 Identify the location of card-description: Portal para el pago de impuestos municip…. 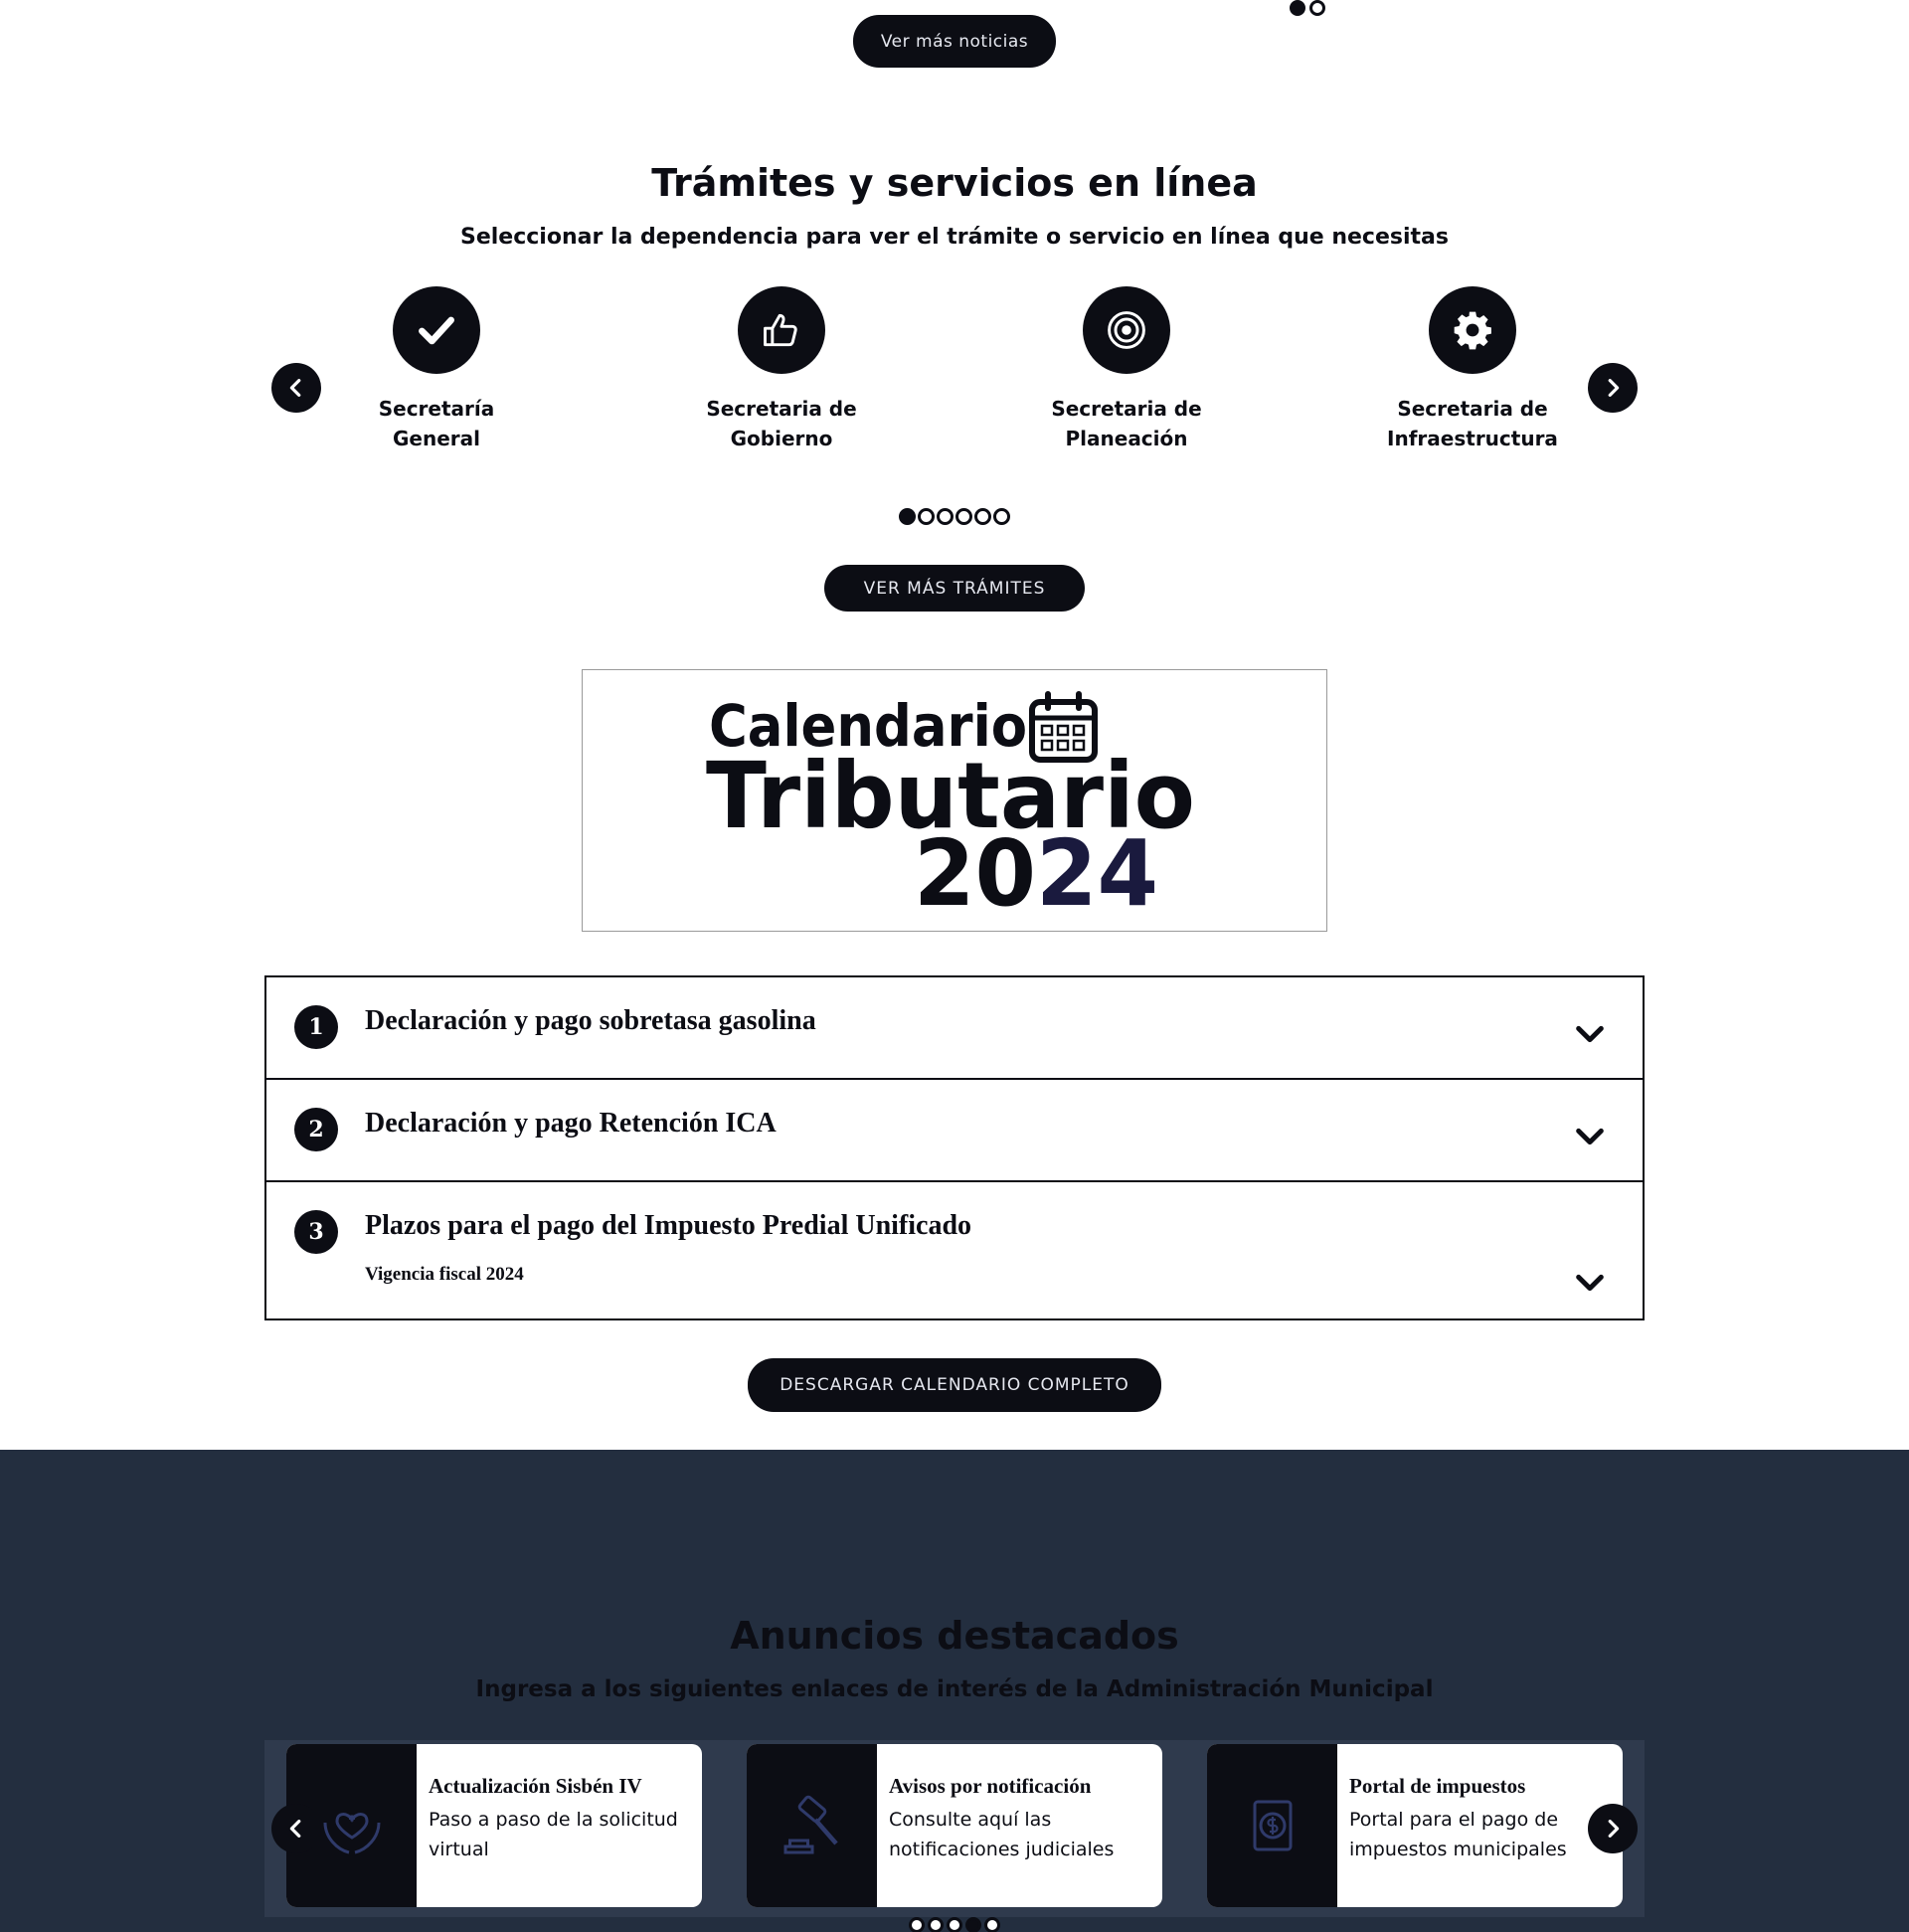
(1458, 1834).